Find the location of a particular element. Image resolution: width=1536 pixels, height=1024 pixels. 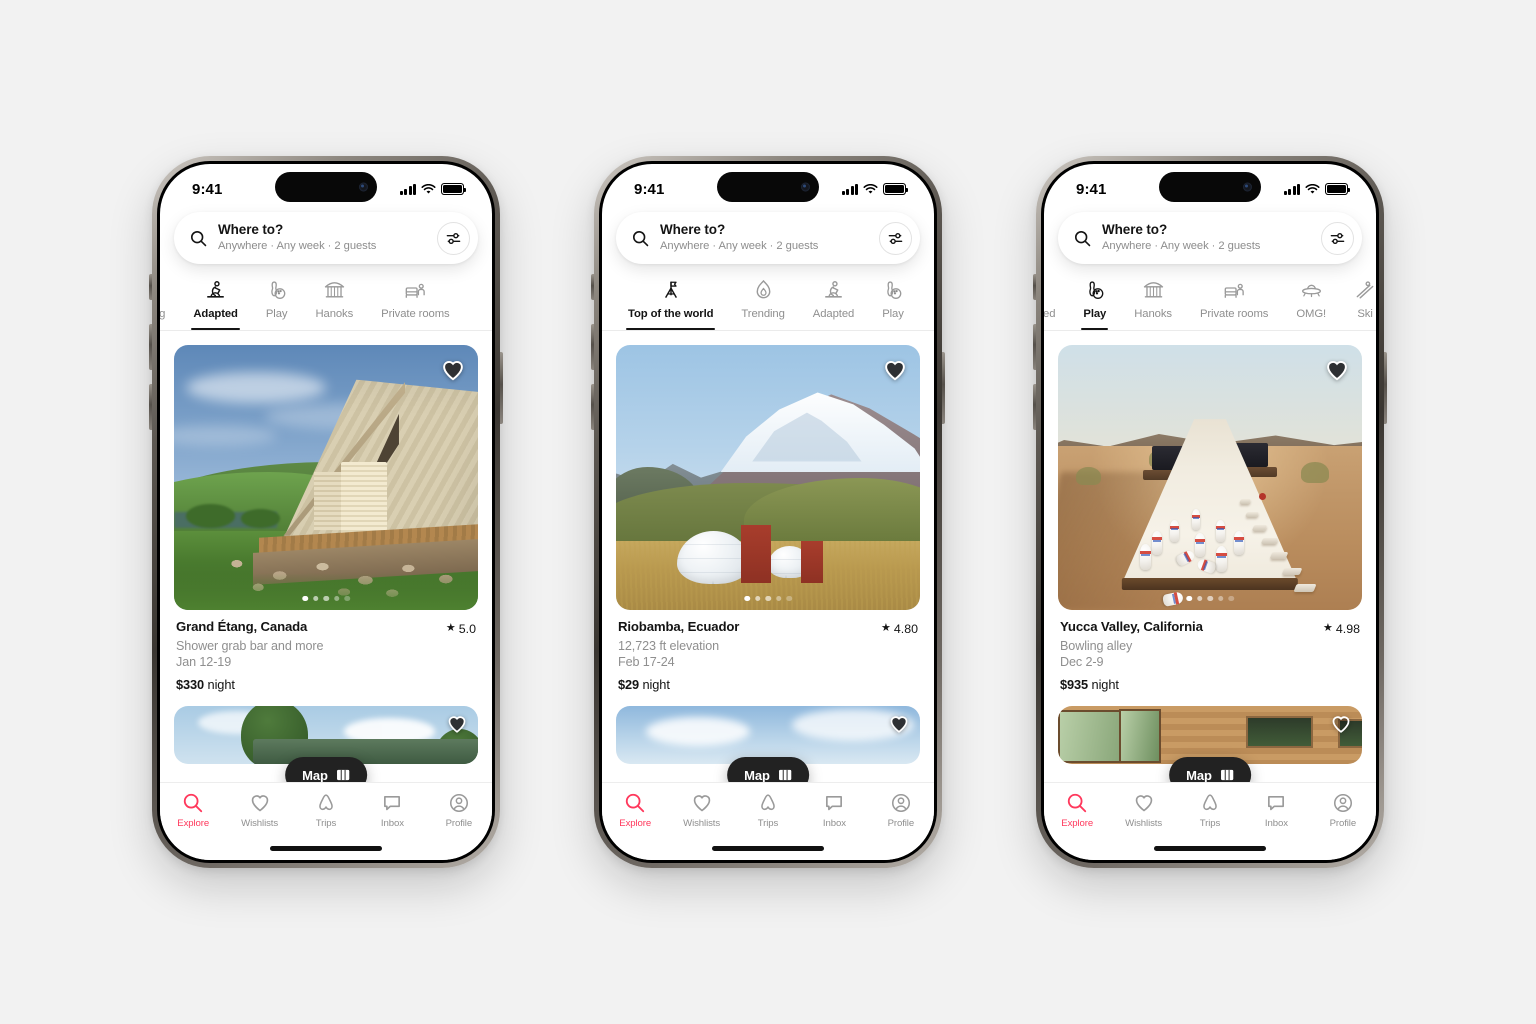

category-tab-omg: OMG! is located at coordinates (1311, 303).